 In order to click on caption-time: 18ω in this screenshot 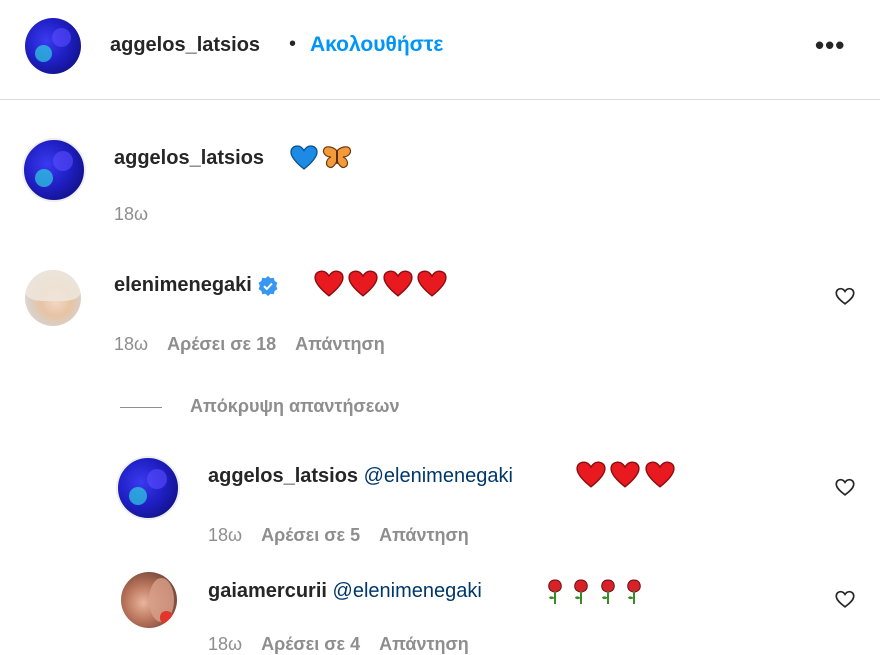, I will do `click(131, 214)`.